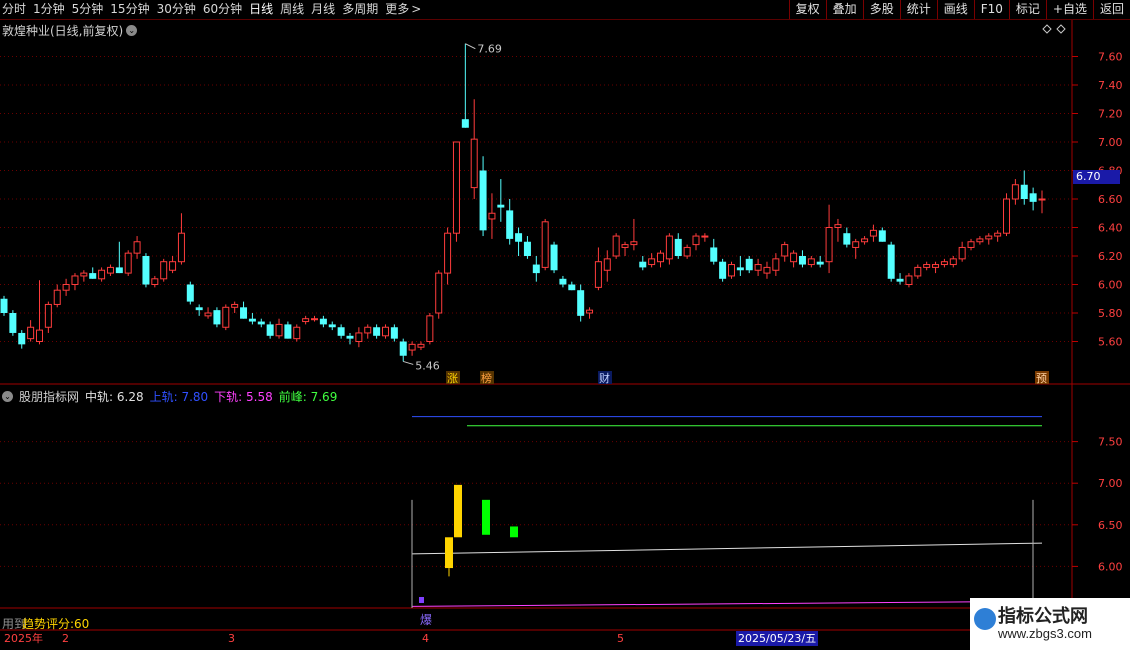 This screenshot has width=1130, height=650. I want to click on indicator-upper: 上轨: 7.80, so click(179, 397).